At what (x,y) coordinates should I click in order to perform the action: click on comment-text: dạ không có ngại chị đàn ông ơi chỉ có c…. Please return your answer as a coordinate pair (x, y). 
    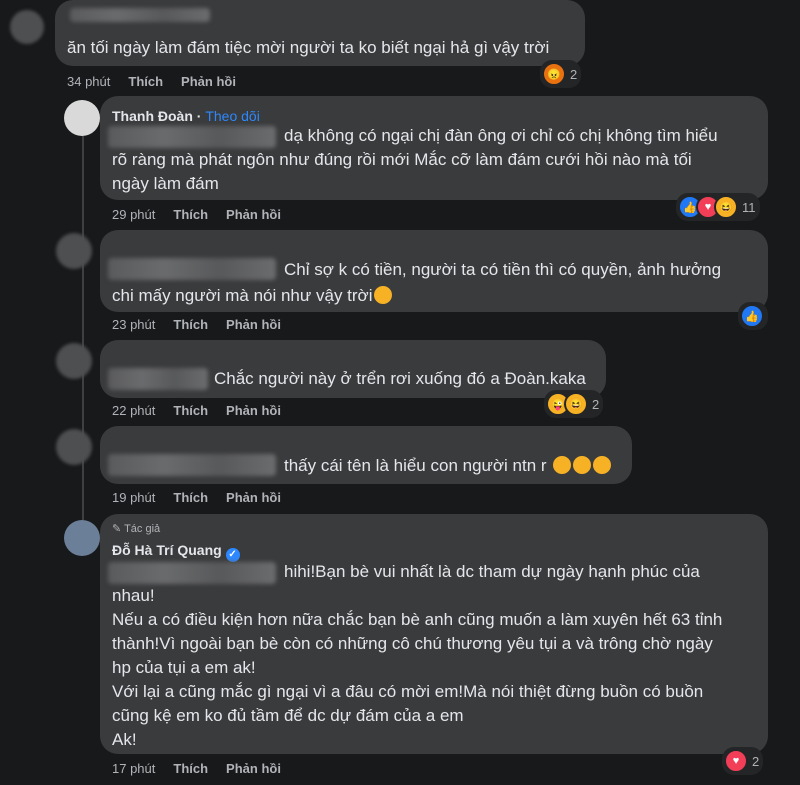
    Looking at the image, I should click on (501, 135).